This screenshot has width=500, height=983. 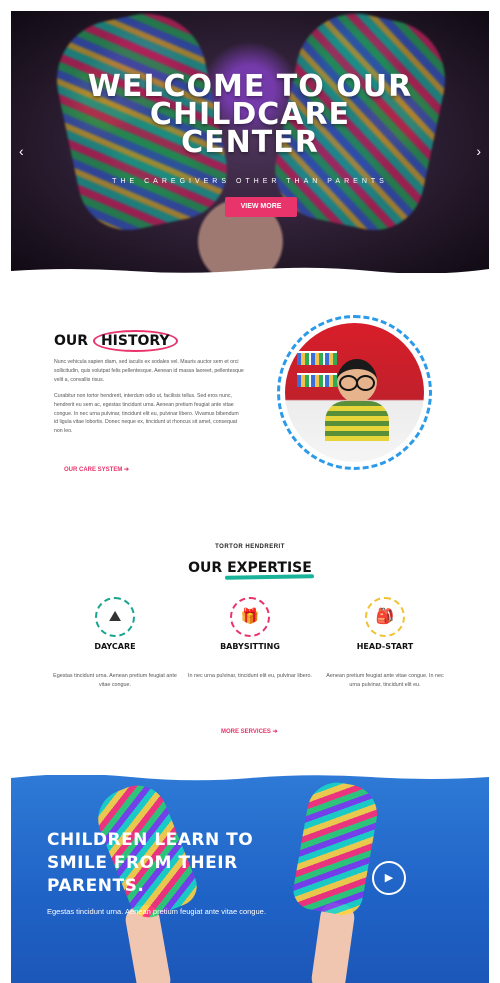 I want to click on service-name: Head-start, so click(x=385, y=646).